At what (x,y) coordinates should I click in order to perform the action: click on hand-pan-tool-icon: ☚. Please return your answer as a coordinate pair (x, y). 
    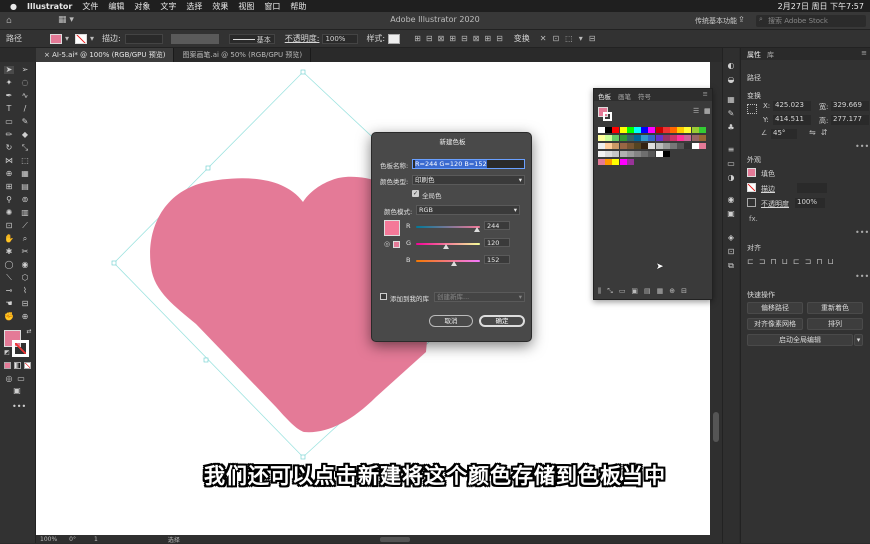
    Looking at the image, I should click on (9, 304).